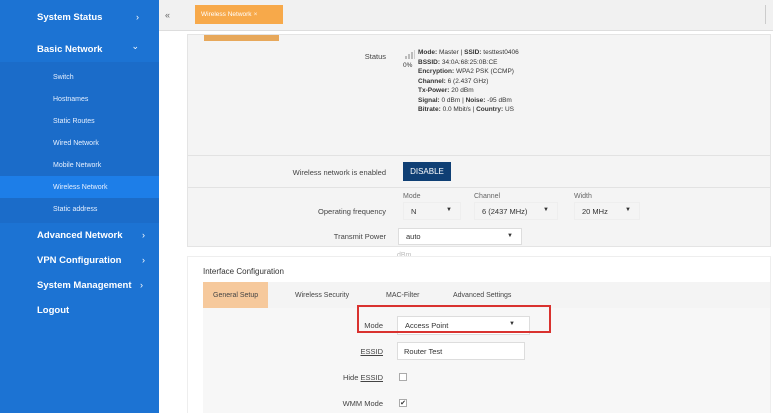 This screenshot has height=413, width=773. Describe the element at coordinates (79, 77) in the screenshot. I see `sidebar-item-switch: Switch` at that location.